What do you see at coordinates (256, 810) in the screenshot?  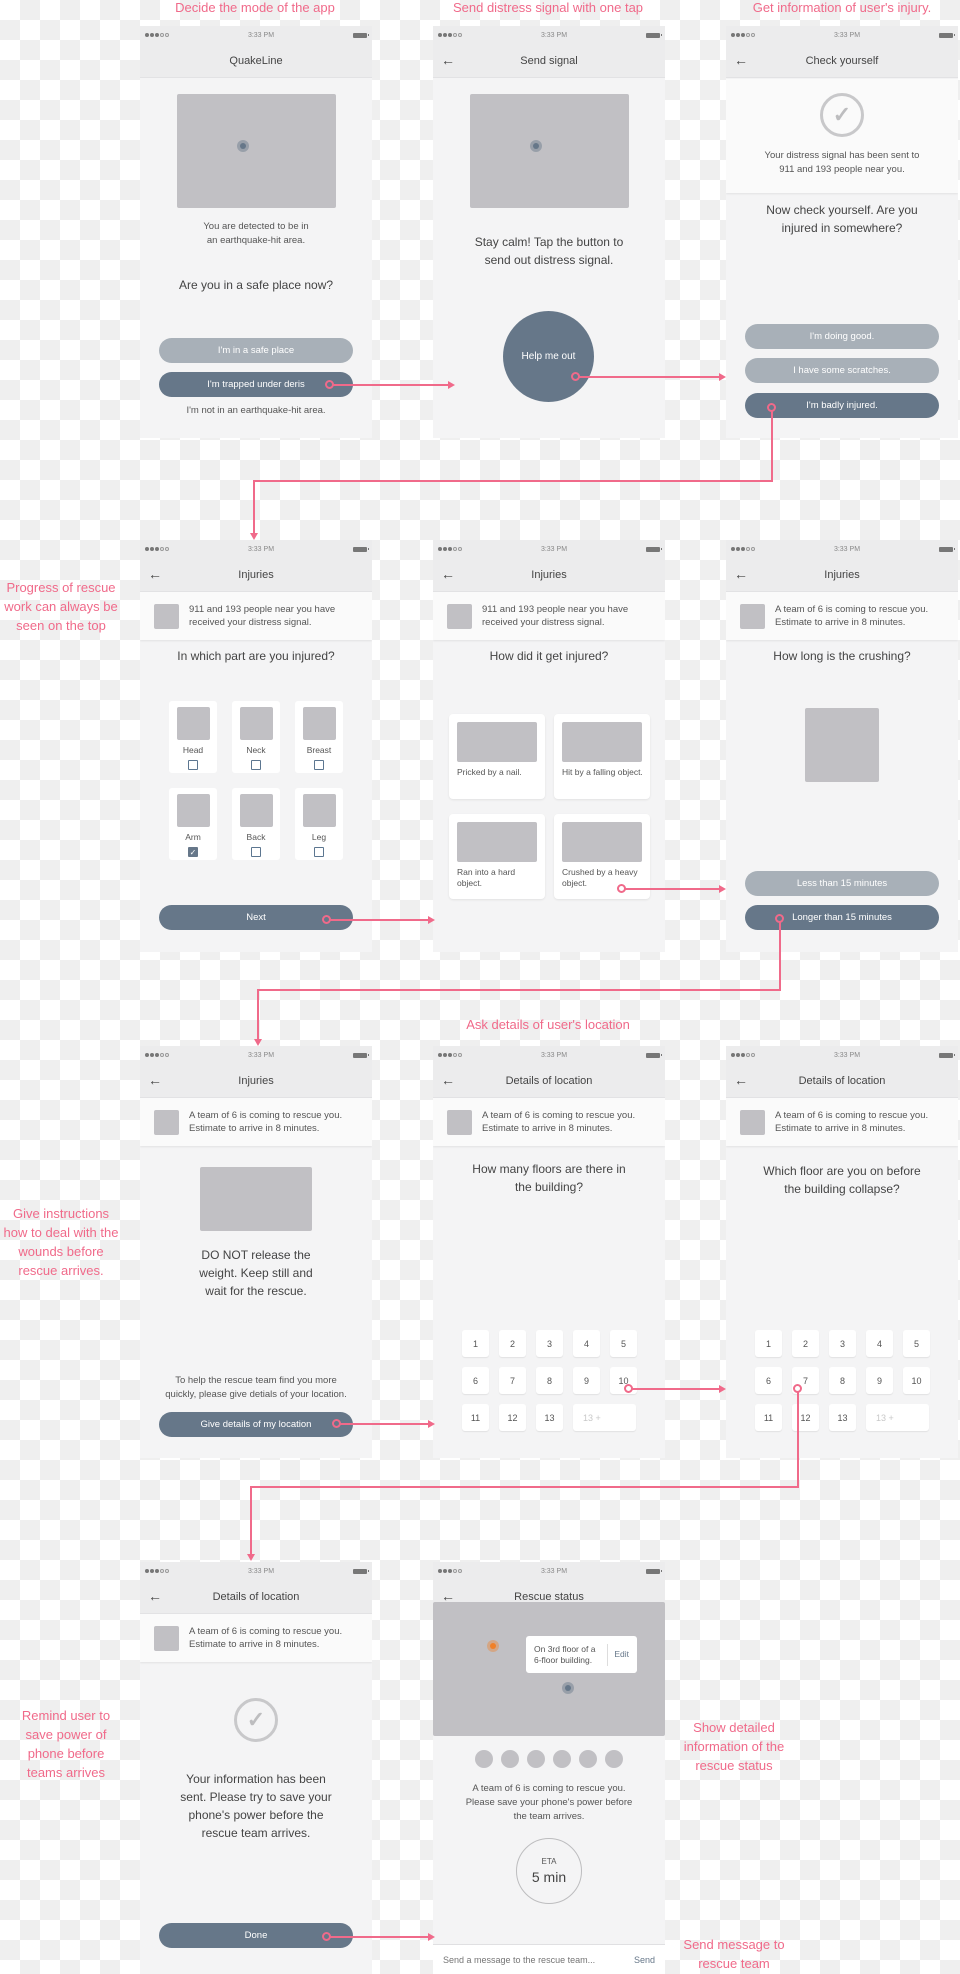 I see `back-image` at bounding box center [256, 810].